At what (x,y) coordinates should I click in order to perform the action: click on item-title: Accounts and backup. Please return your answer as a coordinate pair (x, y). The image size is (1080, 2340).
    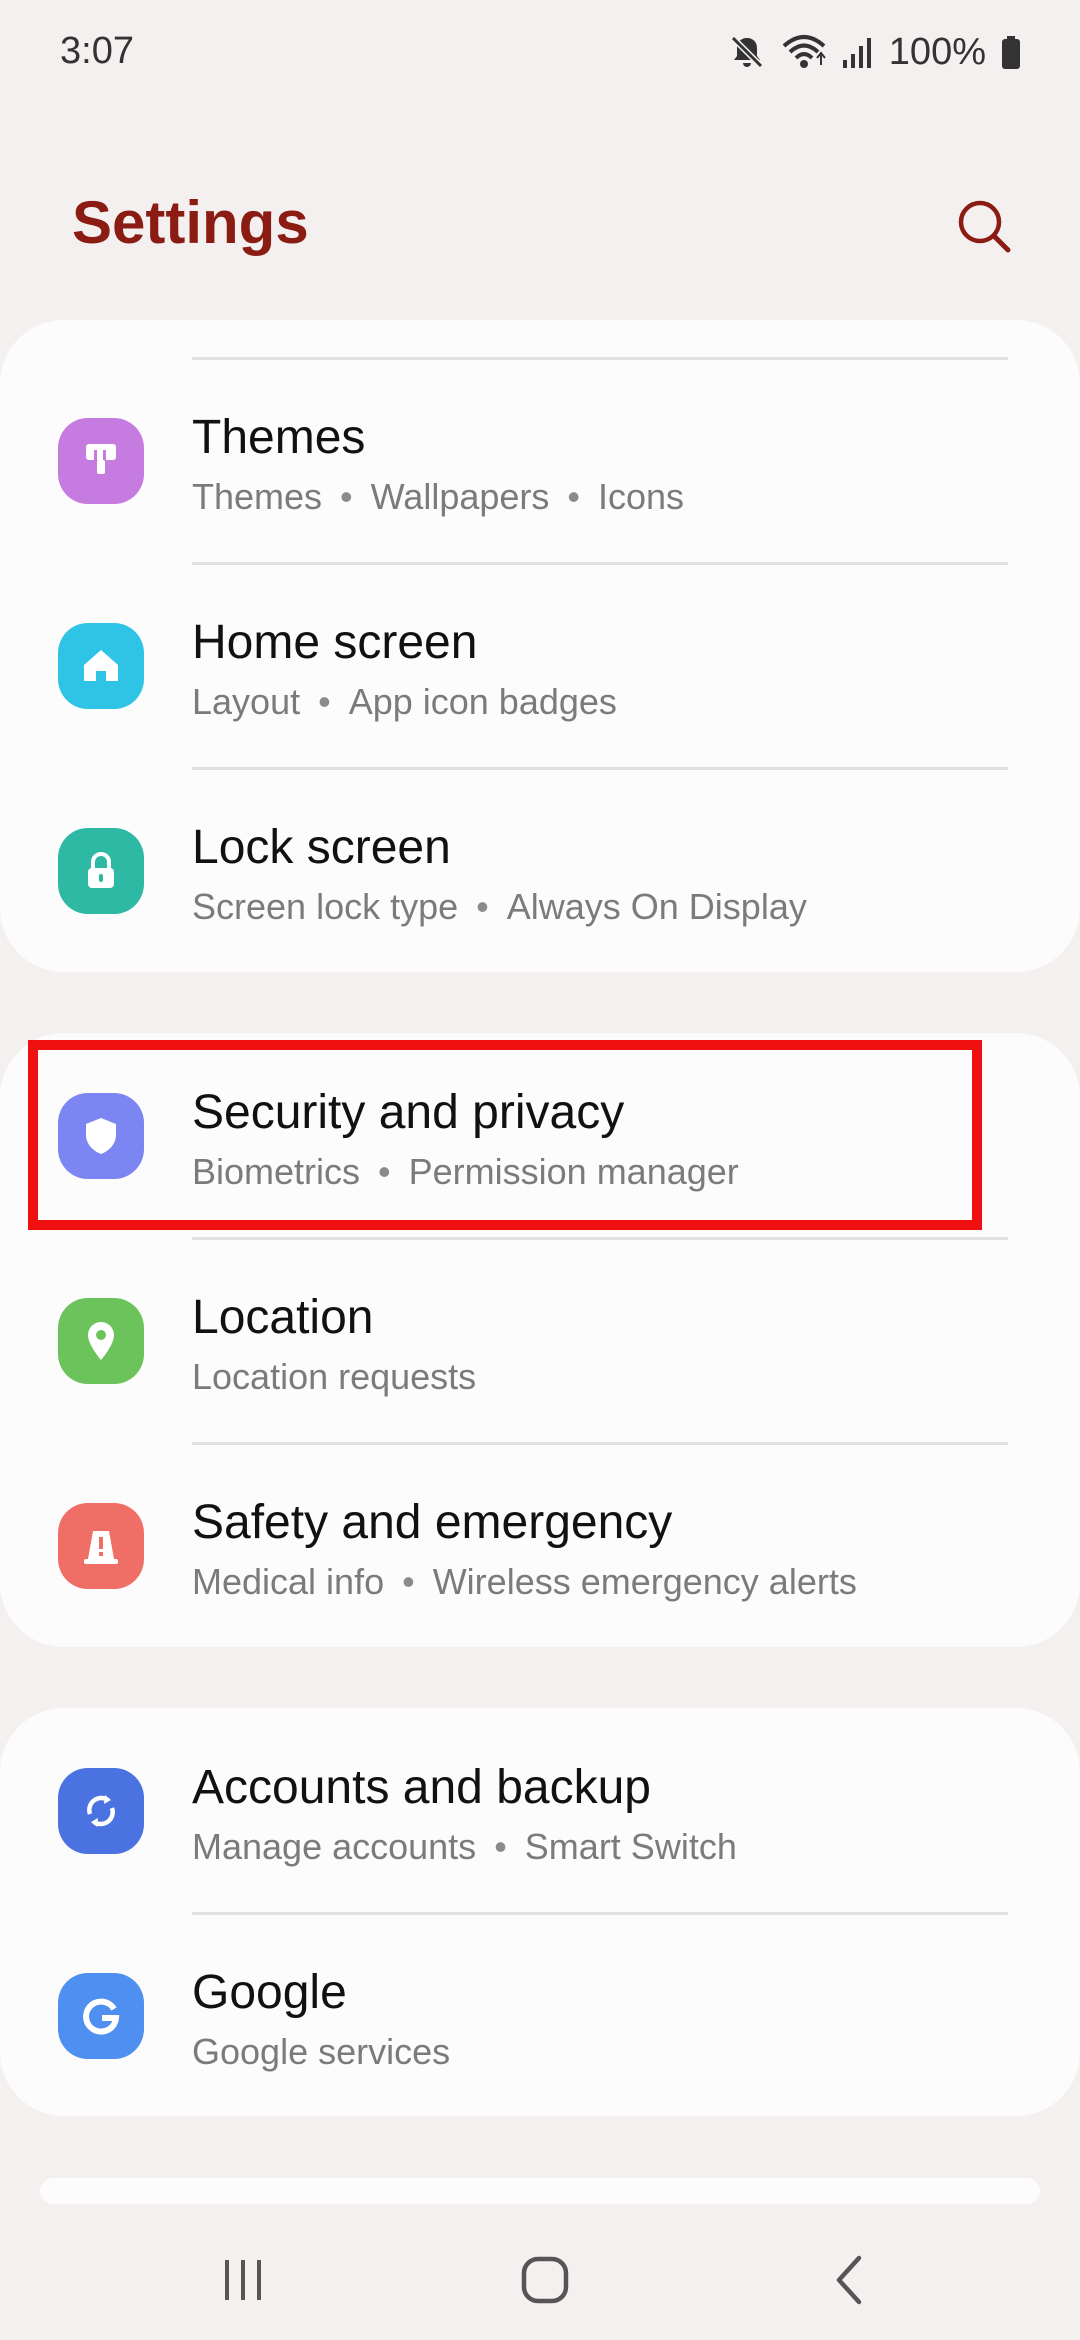
    Looking at the image, I should click on (421, 1787).